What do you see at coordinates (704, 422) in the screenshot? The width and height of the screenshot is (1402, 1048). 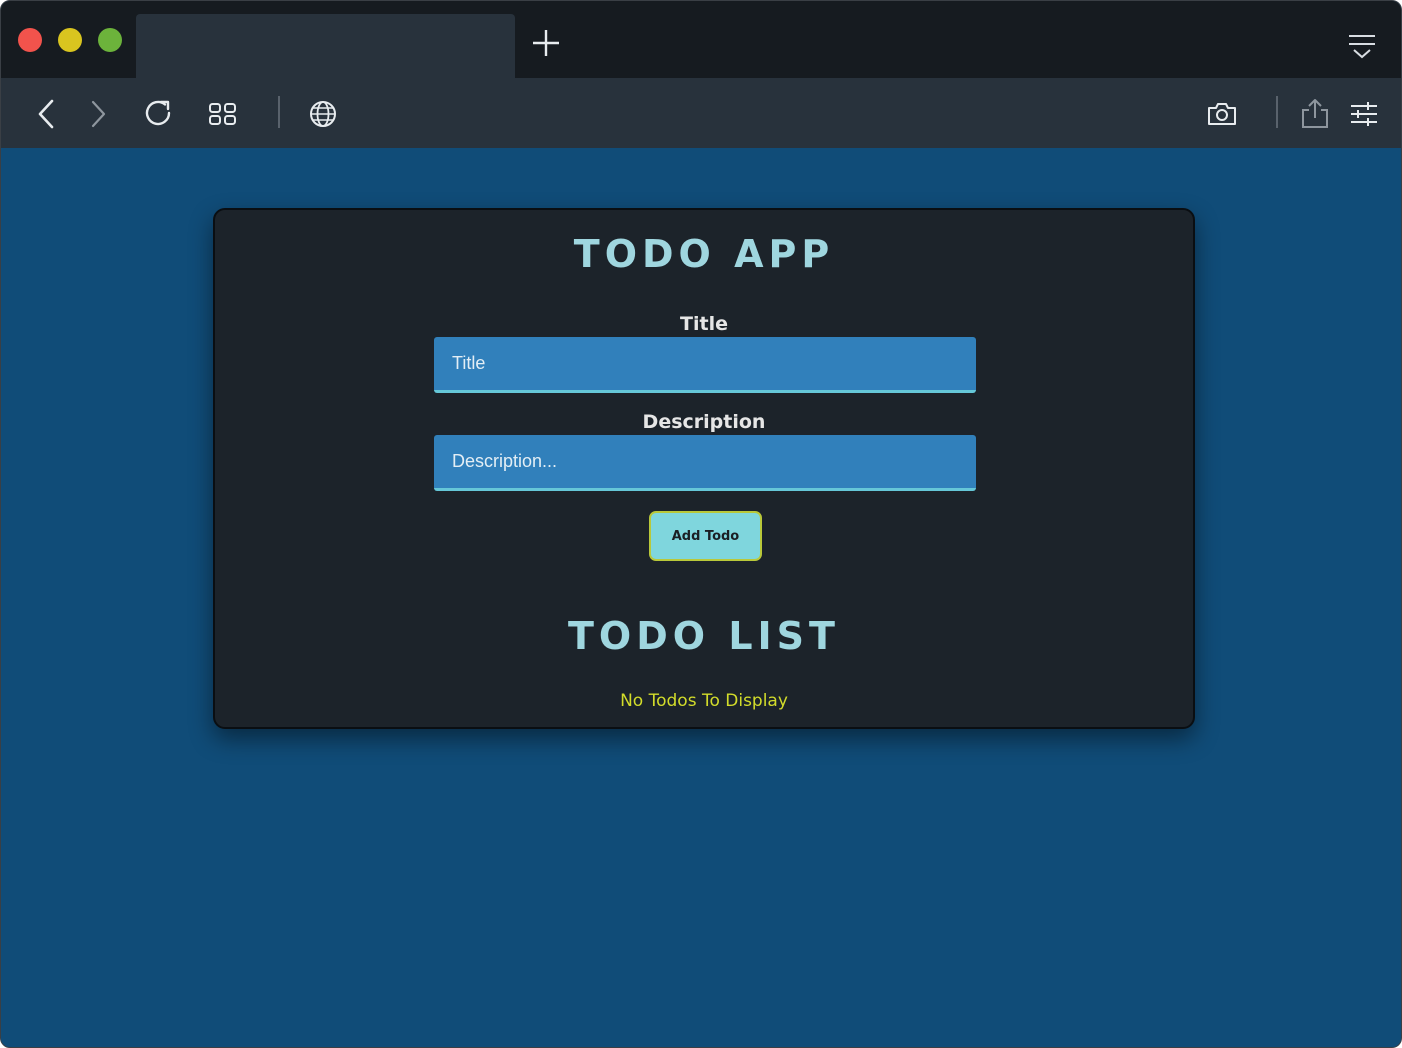 I see `description-label: Description` at bounding box center [704, 422].